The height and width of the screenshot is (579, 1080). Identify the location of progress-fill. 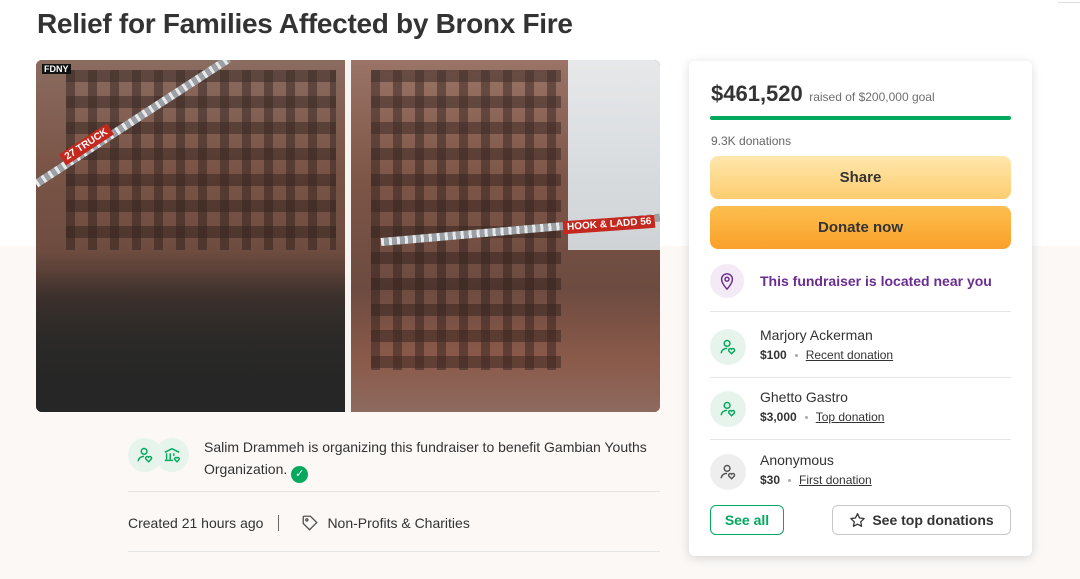
(860, 118).